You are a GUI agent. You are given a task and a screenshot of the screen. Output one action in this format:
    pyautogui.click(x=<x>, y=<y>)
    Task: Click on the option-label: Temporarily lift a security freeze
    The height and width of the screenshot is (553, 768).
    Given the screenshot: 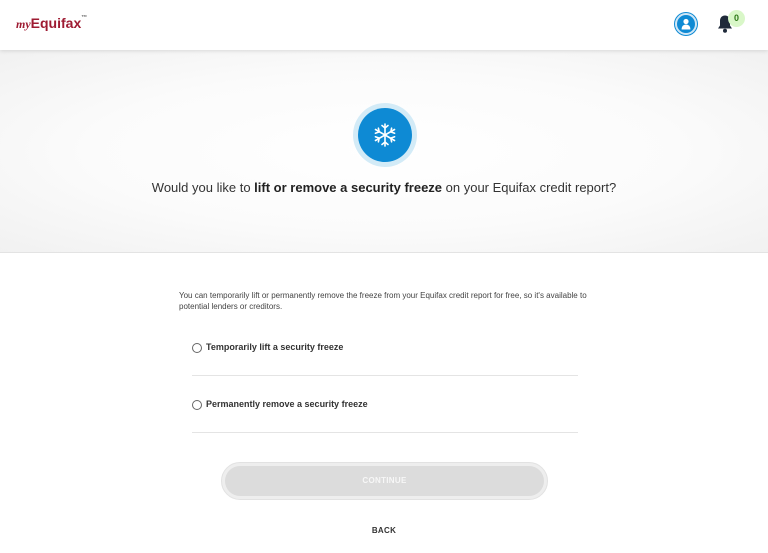 What is the action you would take?
    pyautogui.click(x=275, y=347)
    